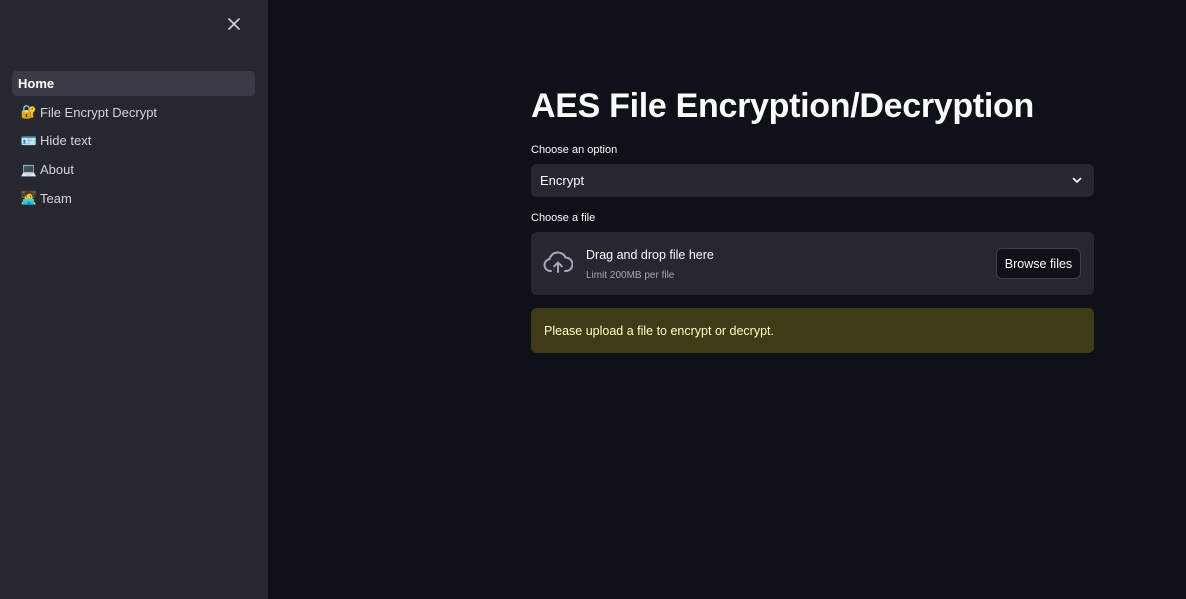 The width and height of the screenshot is (1186, 599). What do you see at coordinates (29, 198) in the screenshot?
I see `technologist-icon: 🧑‍💻` at bounding box center [29, 198].